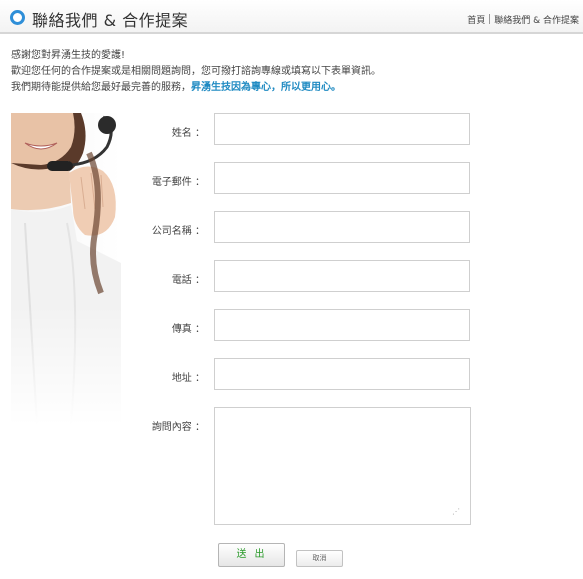 Image resolution: width=583 pixels, height=579 pixels. What do you see at coordinates (342, 129) in the screenshot?
I see `name-field` at bounding box center [342, 129].